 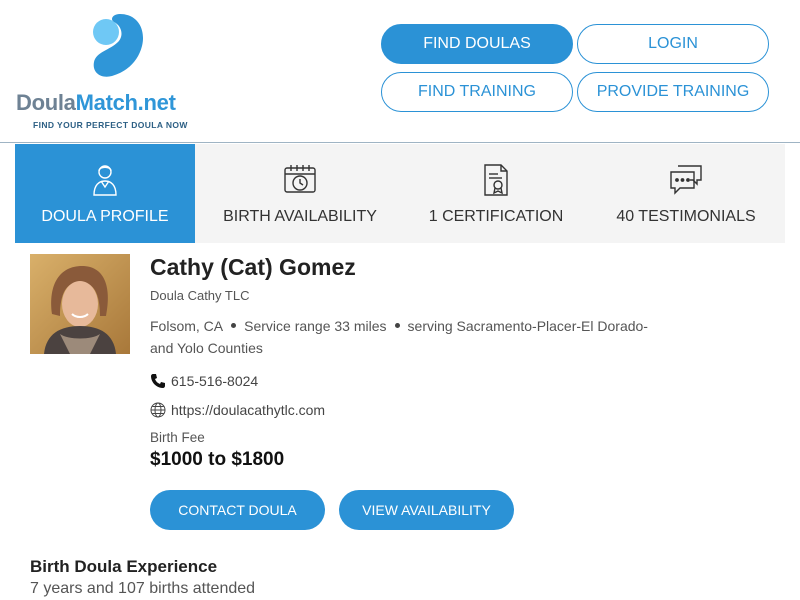 I want to click on tab-certification: 1 CERTIFICATION, so click(x=496, y=193).